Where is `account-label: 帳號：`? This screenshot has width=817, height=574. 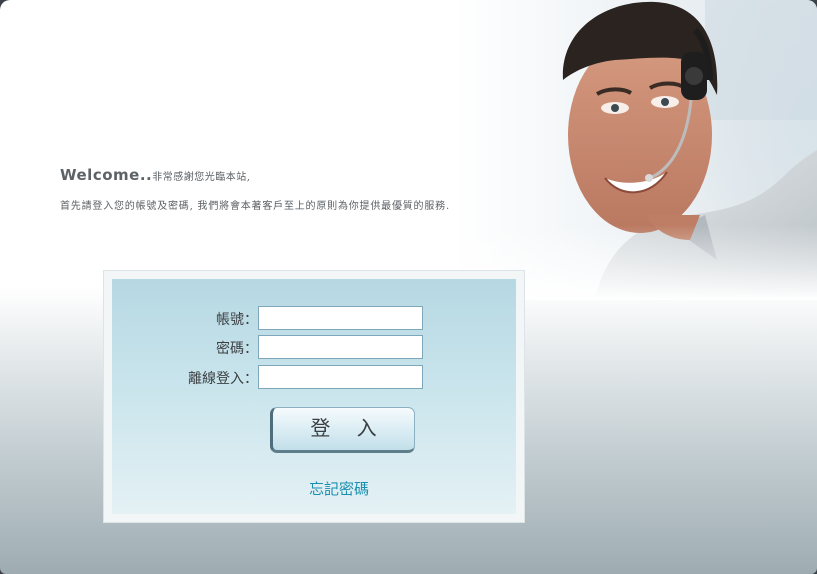 account-label: 帳號： is located at coordinates (237, 320).